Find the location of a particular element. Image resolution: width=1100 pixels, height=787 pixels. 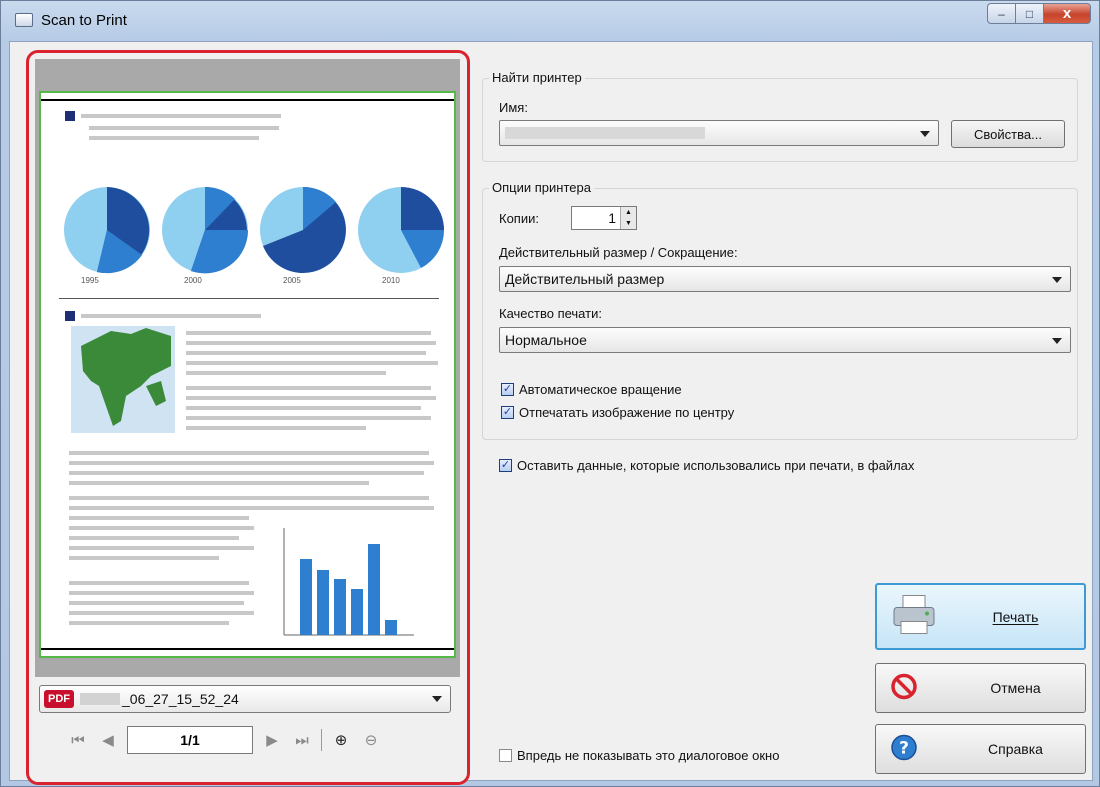

size-dropdown: Действительный размер is located at coordinates (785, 279).